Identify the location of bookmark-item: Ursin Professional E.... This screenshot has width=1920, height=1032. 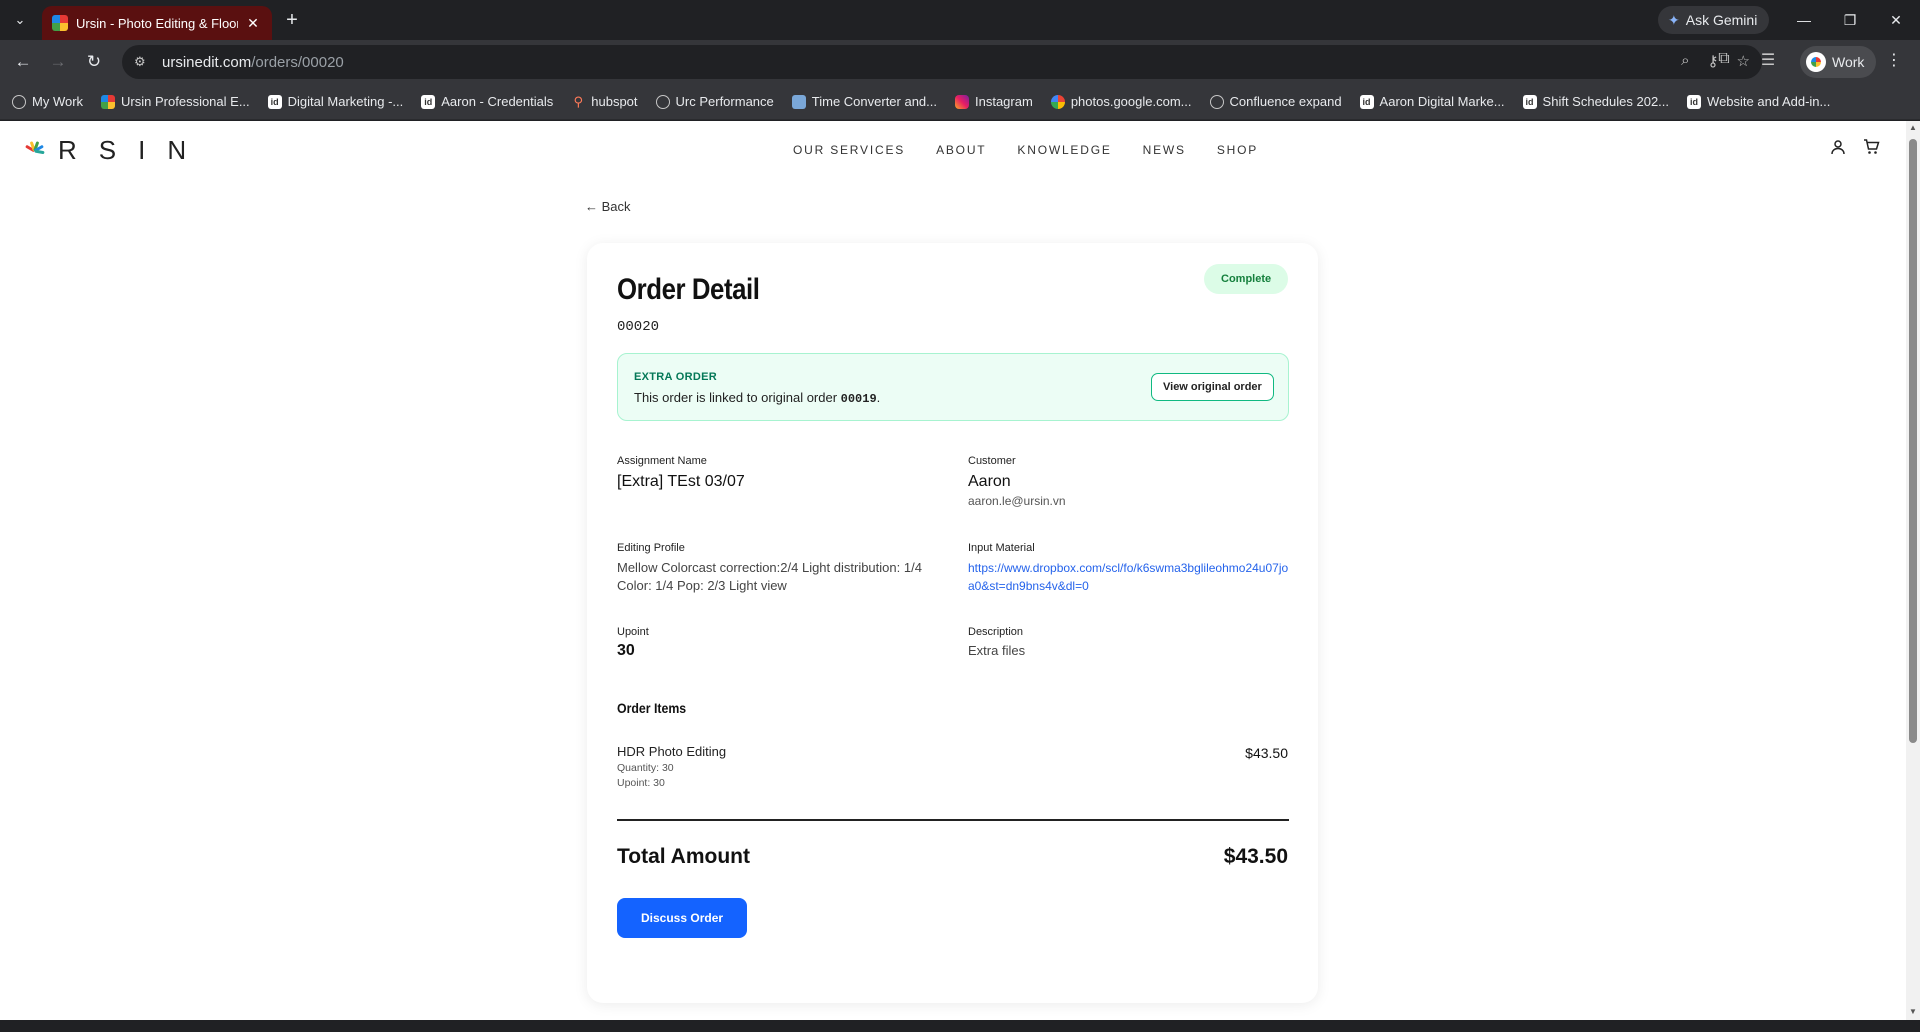
(175, 101).